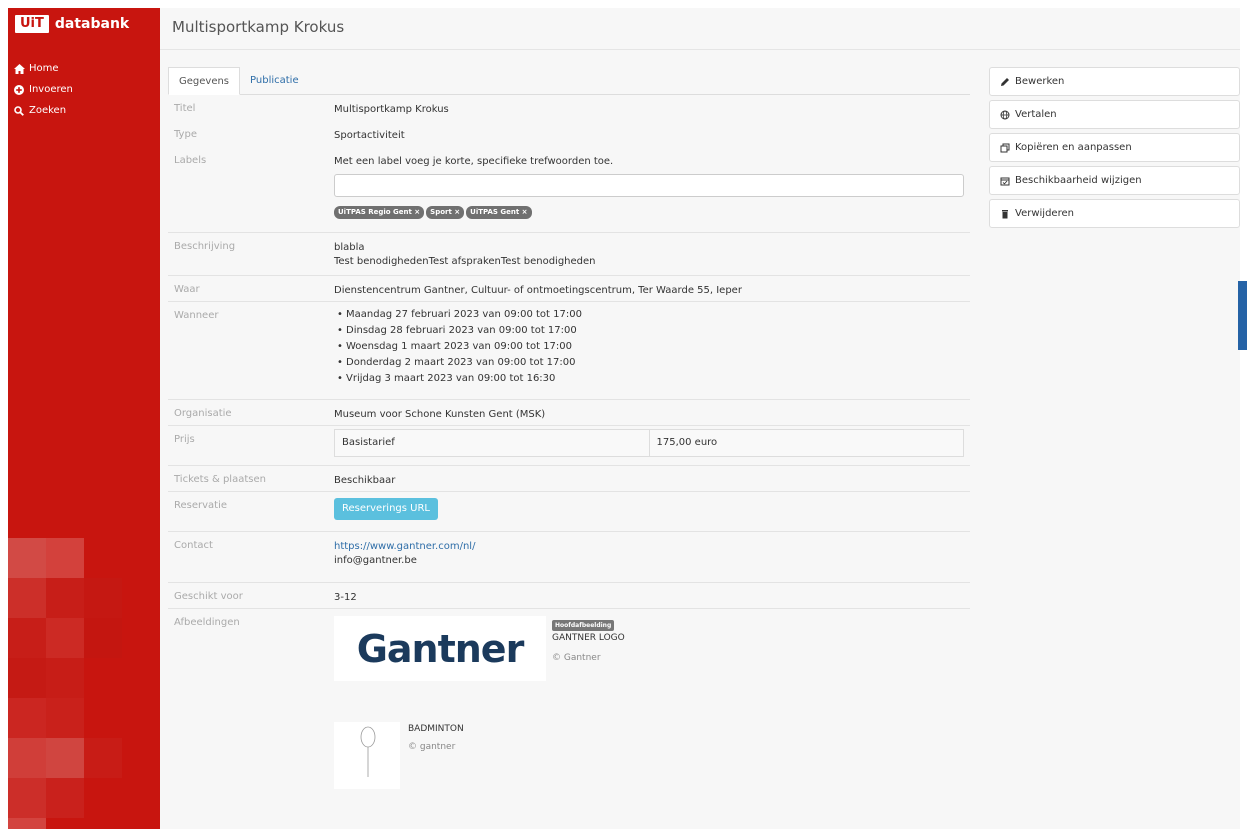  Describe the element at coordinates (458, 379) in the screenshot. I see `date-item: Vrijdag 3 maart 2023 van 09:00 tot 16:30` at that location.